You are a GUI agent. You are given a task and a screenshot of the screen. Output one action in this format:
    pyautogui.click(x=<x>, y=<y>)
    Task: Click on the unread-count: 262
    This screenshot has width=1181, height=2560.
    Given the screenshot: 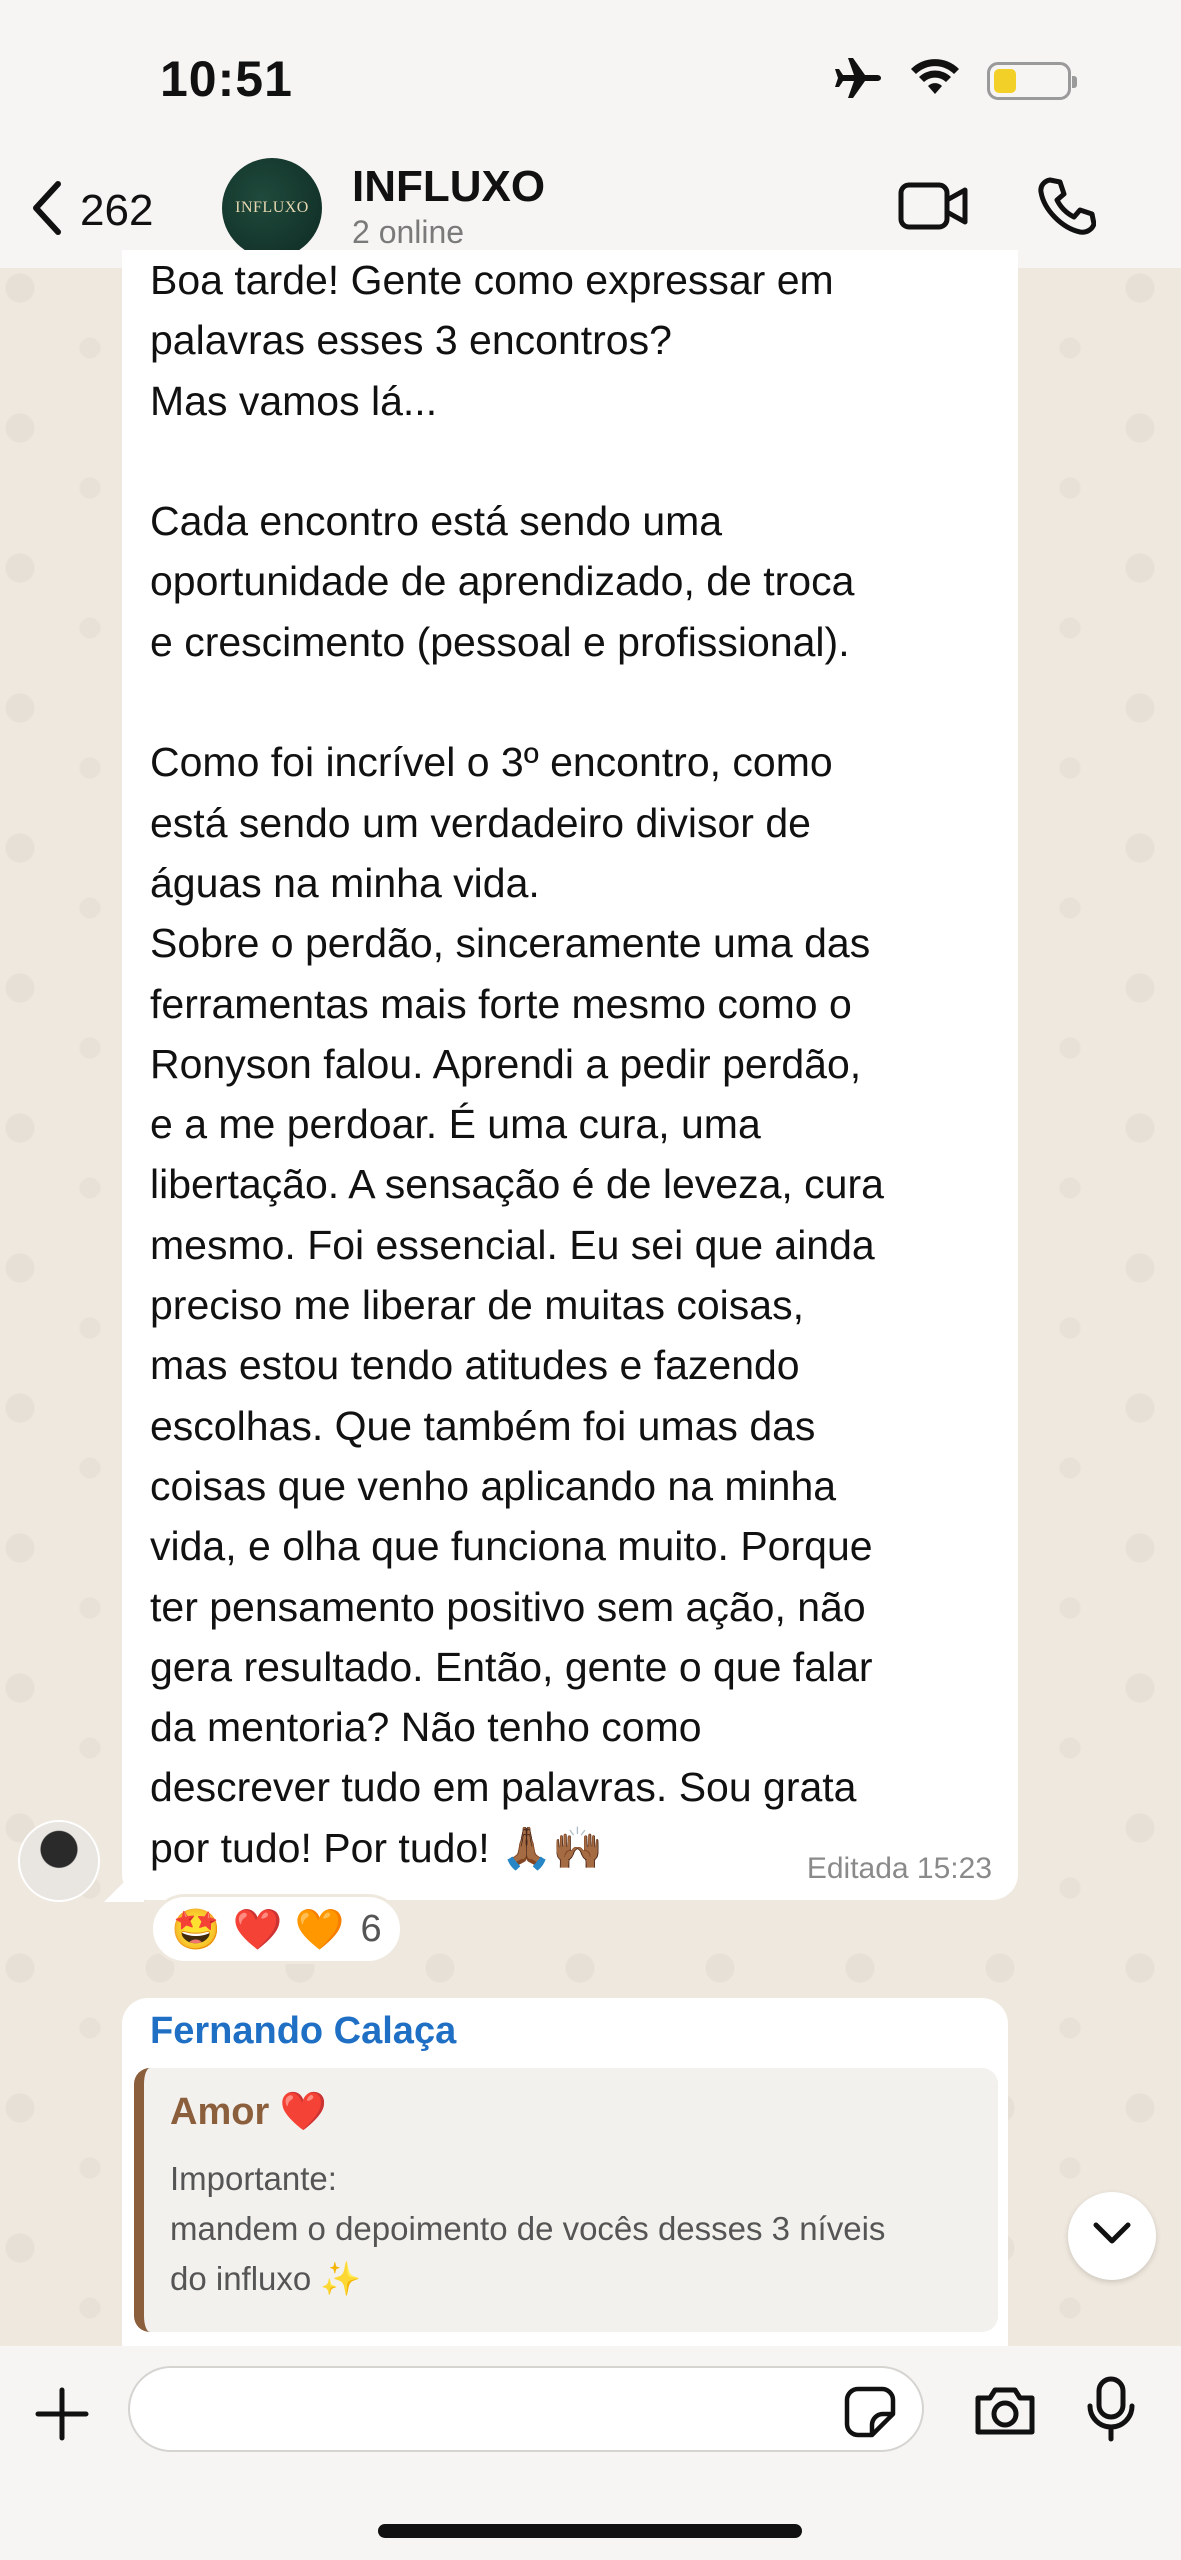 What is the action you would take?
    pyautogui.click(x=117, y=210)
    